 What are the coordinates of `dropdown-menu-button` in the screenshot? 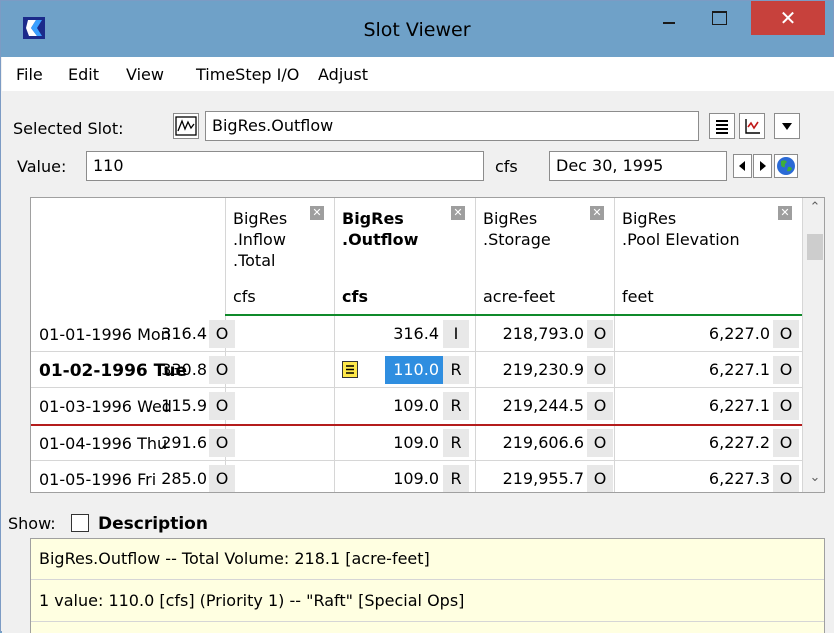 It's located at (787, 126).